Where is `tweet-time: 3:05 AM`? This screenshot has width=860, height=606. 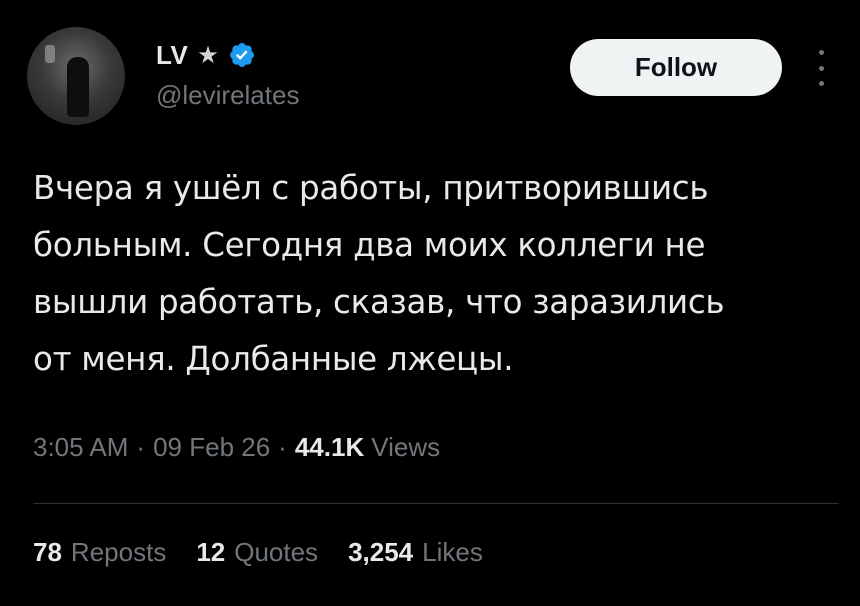 tweet-time: 3:05 AM is located at coordinates (80, 447).